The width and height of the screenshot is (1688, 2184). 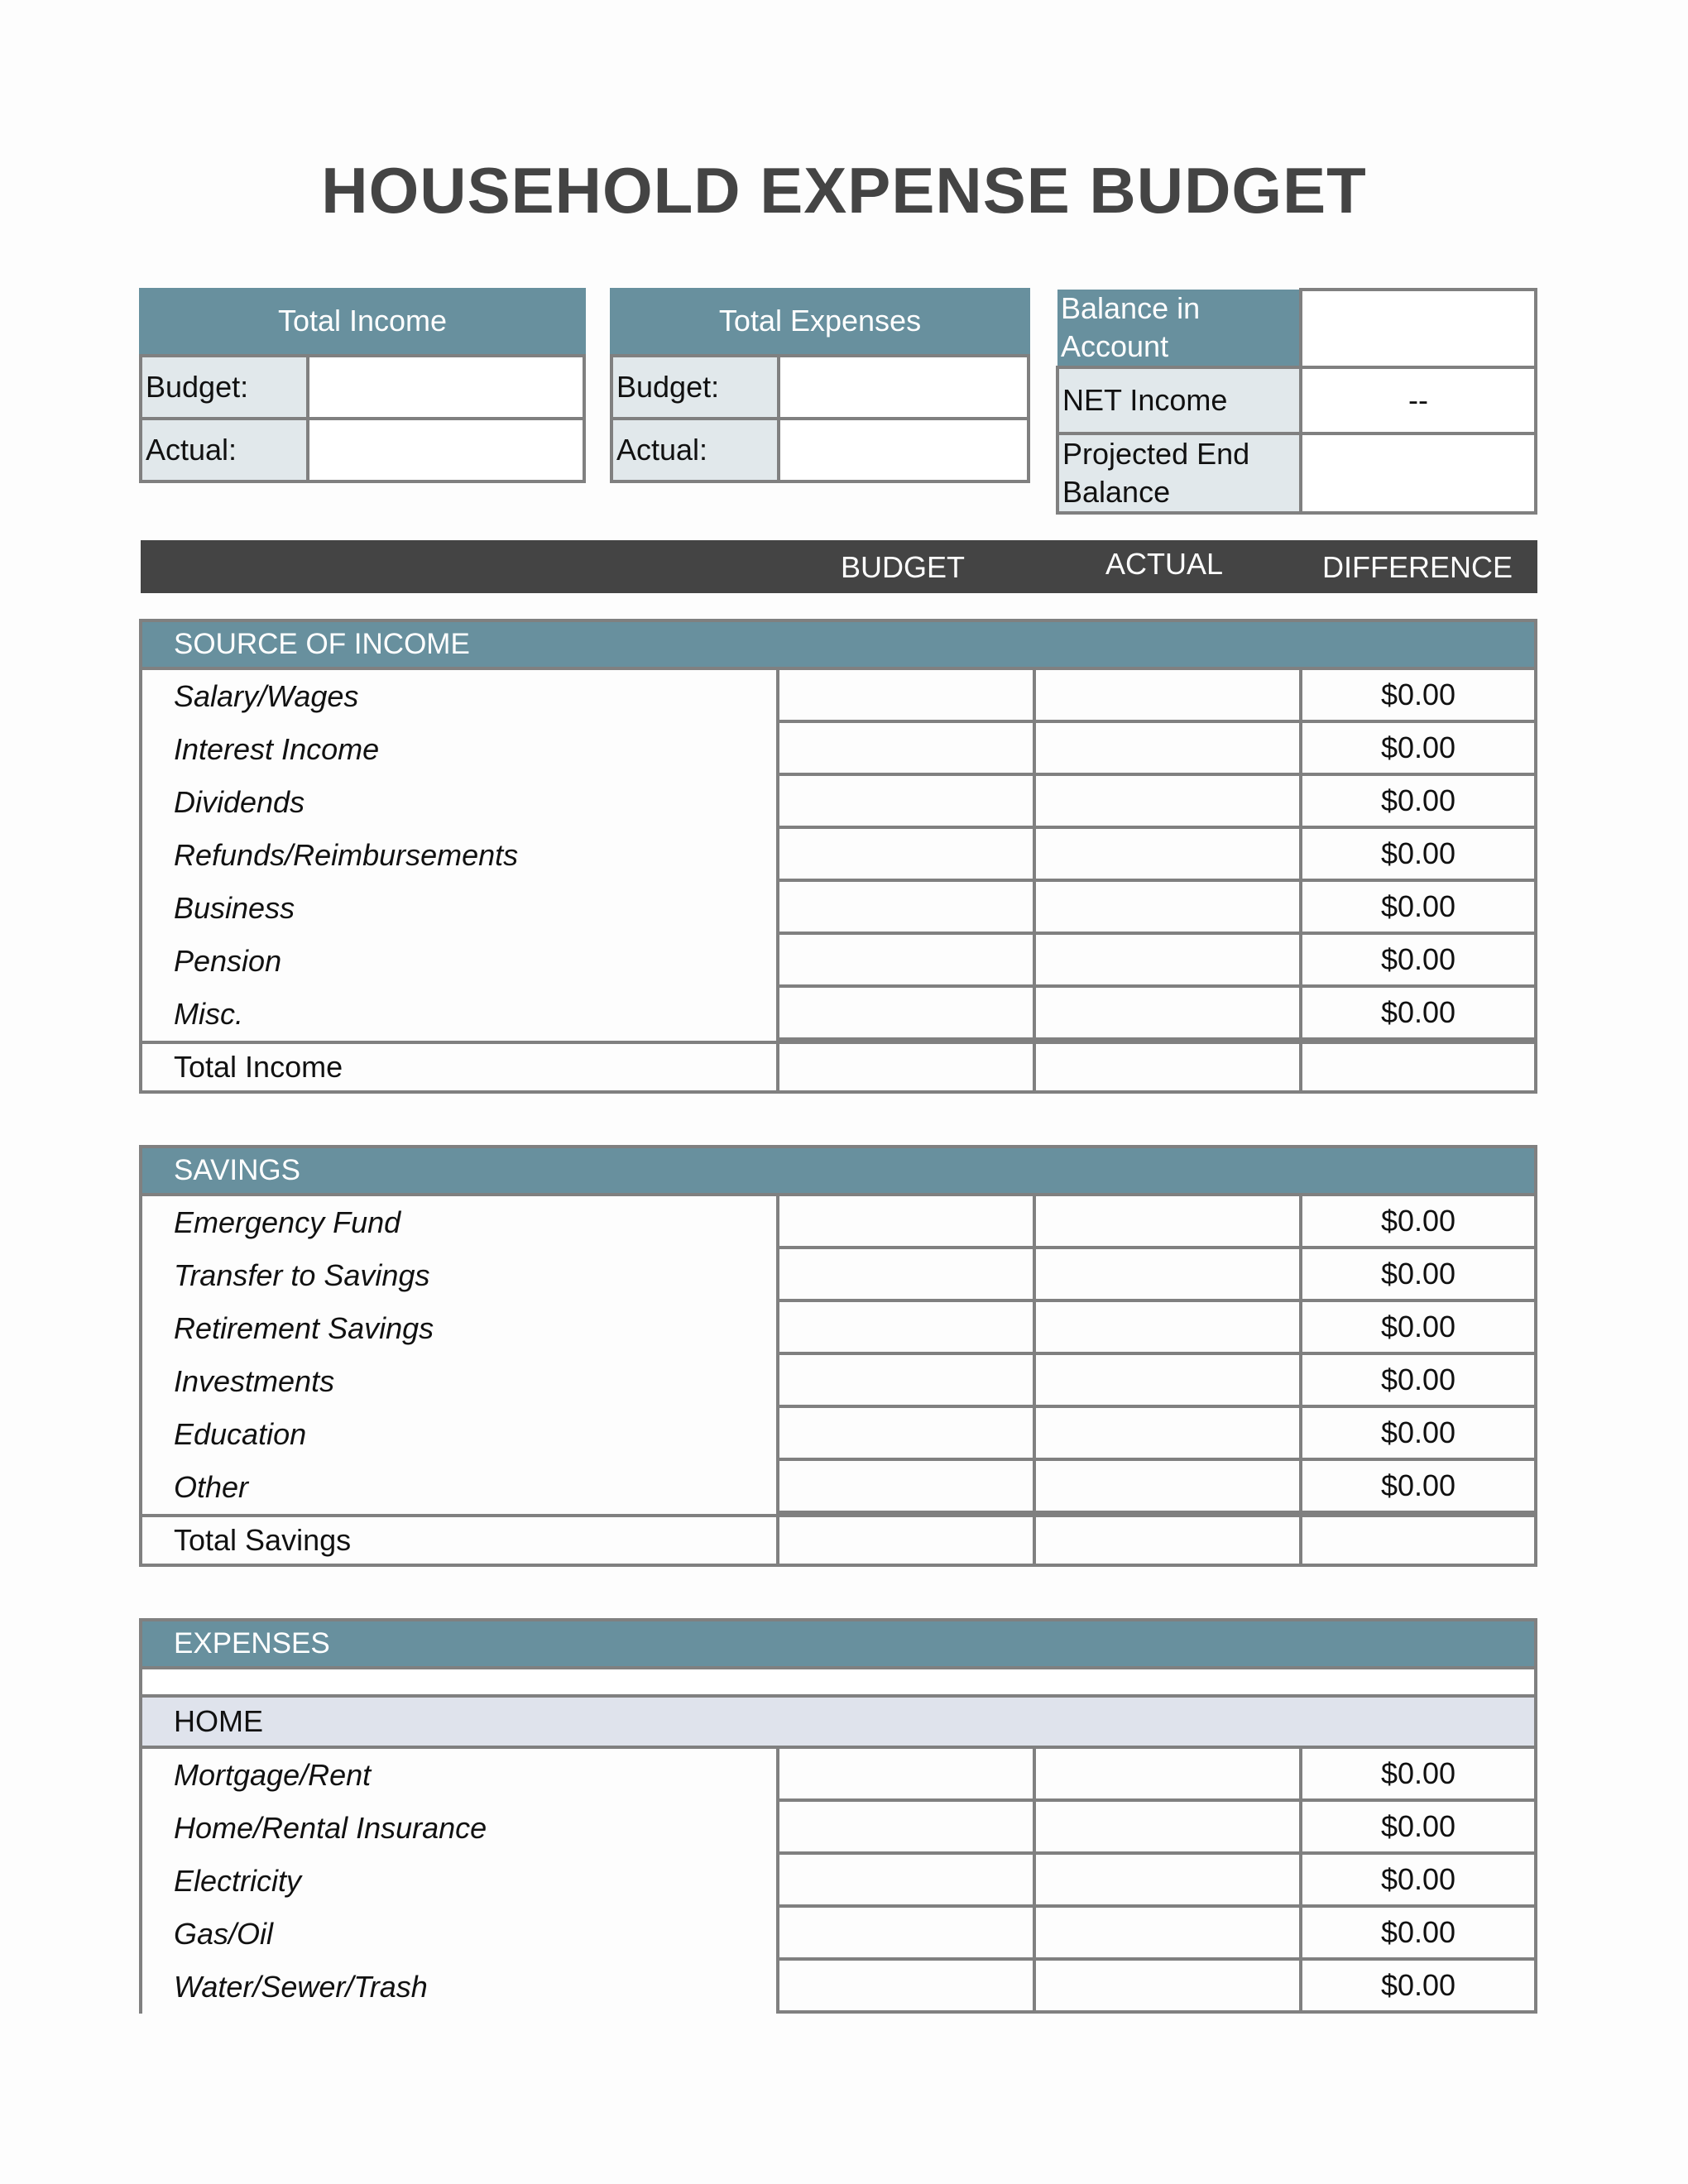 What do you see at coordinates (302, 1275) in the screenshot?
I see `row-label: Transfer to Savings` at bounding box center [302, 1275].